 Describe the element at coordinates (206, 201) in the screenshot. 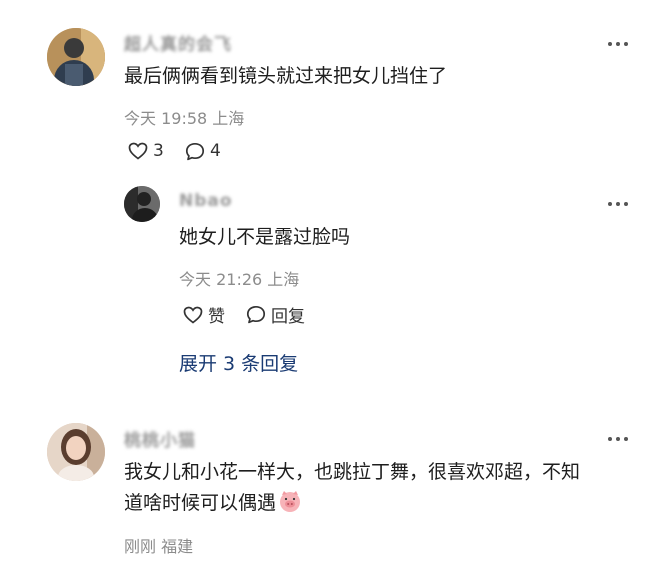

I see `reply-user-name: Nbao` at that location.